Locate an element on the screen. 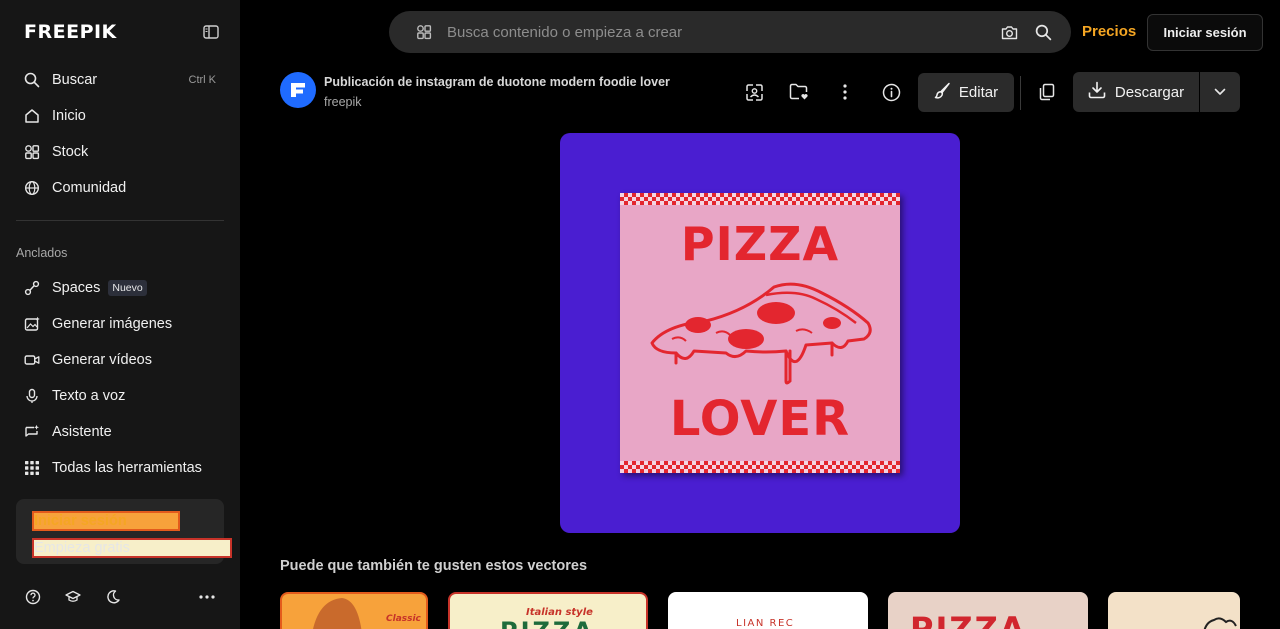 This screenshot has height=629, width=1280. sidebar-item-texto-a-voz: Texto a voz is located at coordinates (120, 396).